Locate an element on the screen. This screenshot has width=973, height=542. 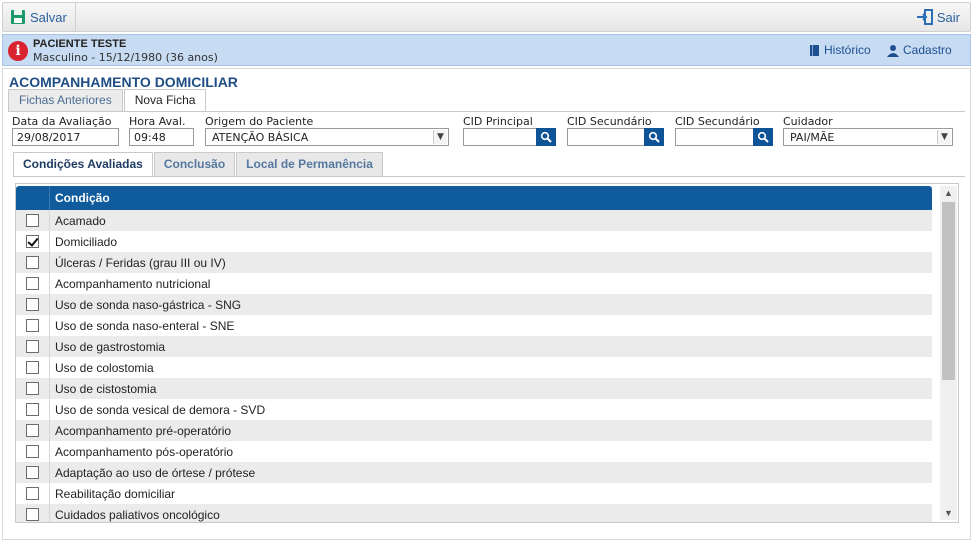
scroll-thumb is located at coordinates (948, 291).